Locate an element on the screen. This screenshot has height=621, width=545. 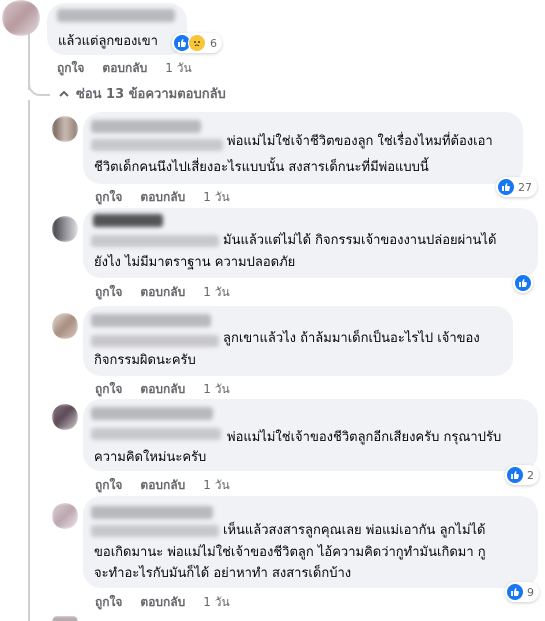
reaction-summary is located at coordinates (523, 283).